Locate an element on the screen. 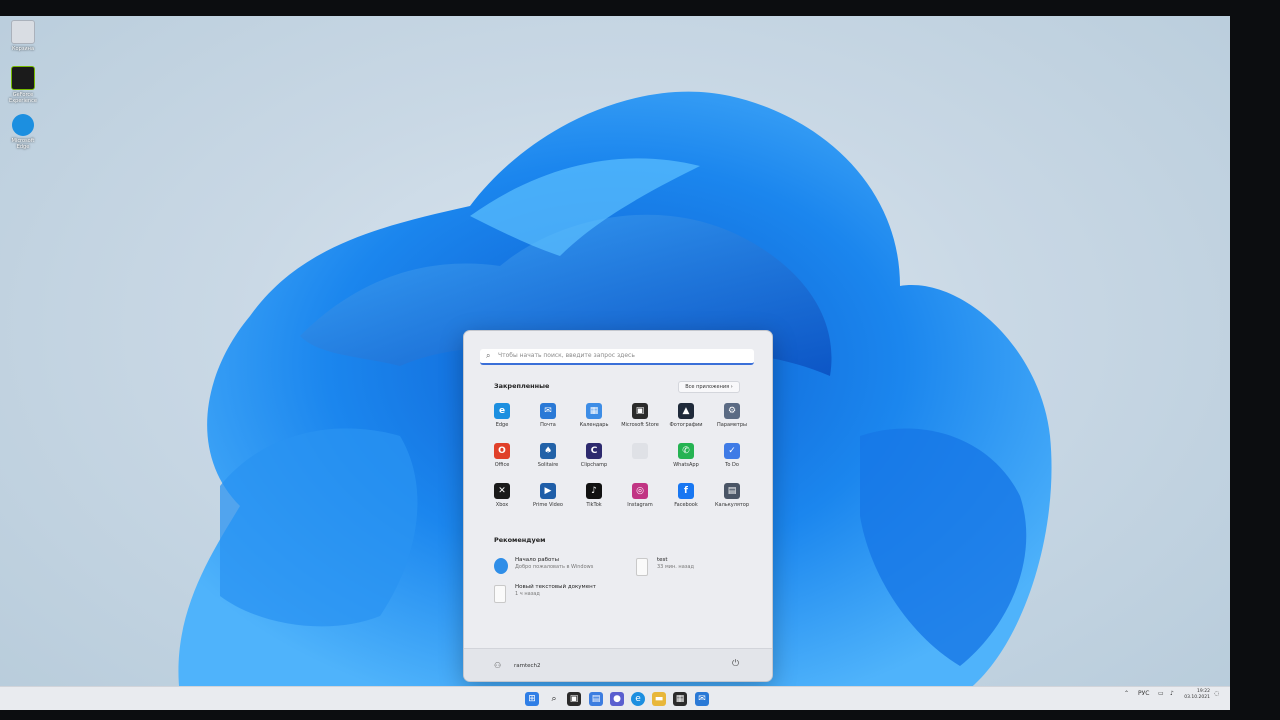 The width and height of the screenshot is (1280, 720). start-search-box: ⌕ is located at coordinates (617, 357).